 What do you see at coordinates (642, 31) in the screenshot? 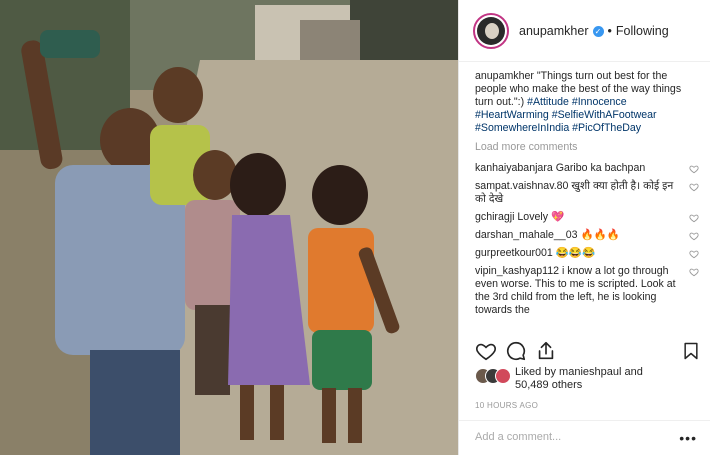
I see `following-button: Following` at bounding box center [642, 31].